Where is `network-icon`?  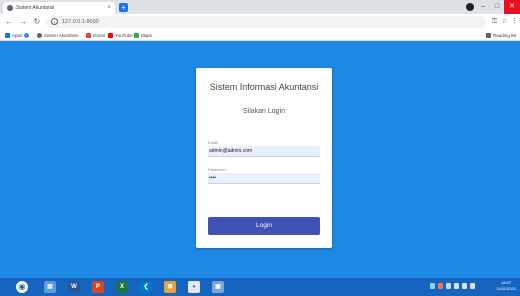
network-icon is located at coordinates (456, 286).